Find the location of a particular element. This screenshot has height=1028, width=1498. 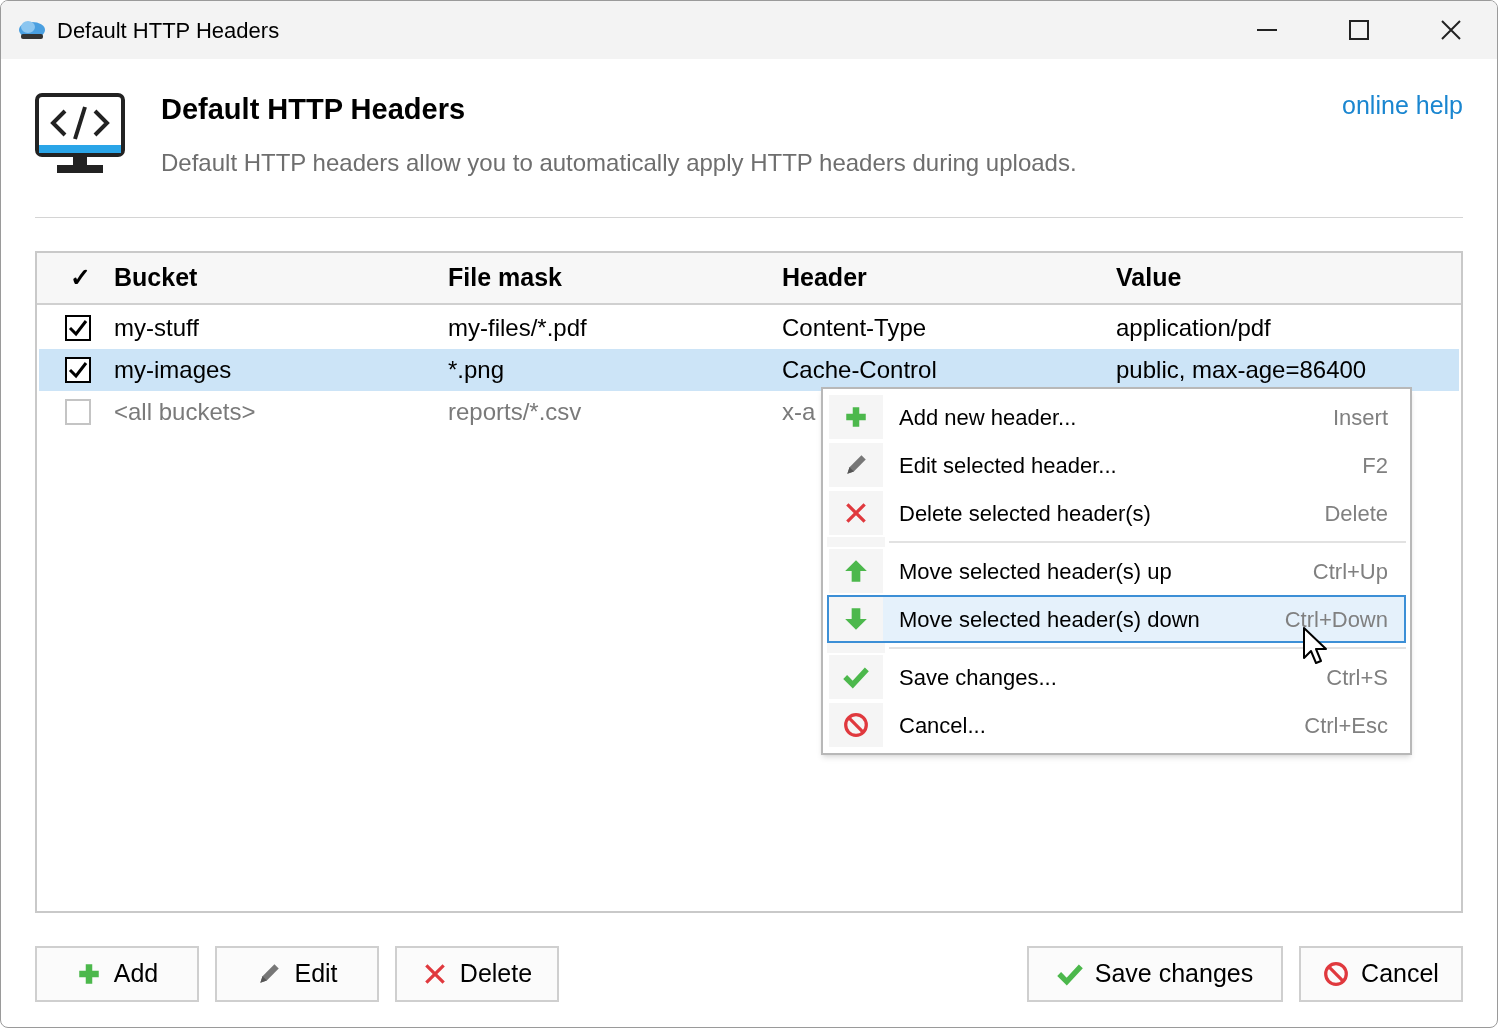

monitor-code-icon is located at coordinates (80, 134).